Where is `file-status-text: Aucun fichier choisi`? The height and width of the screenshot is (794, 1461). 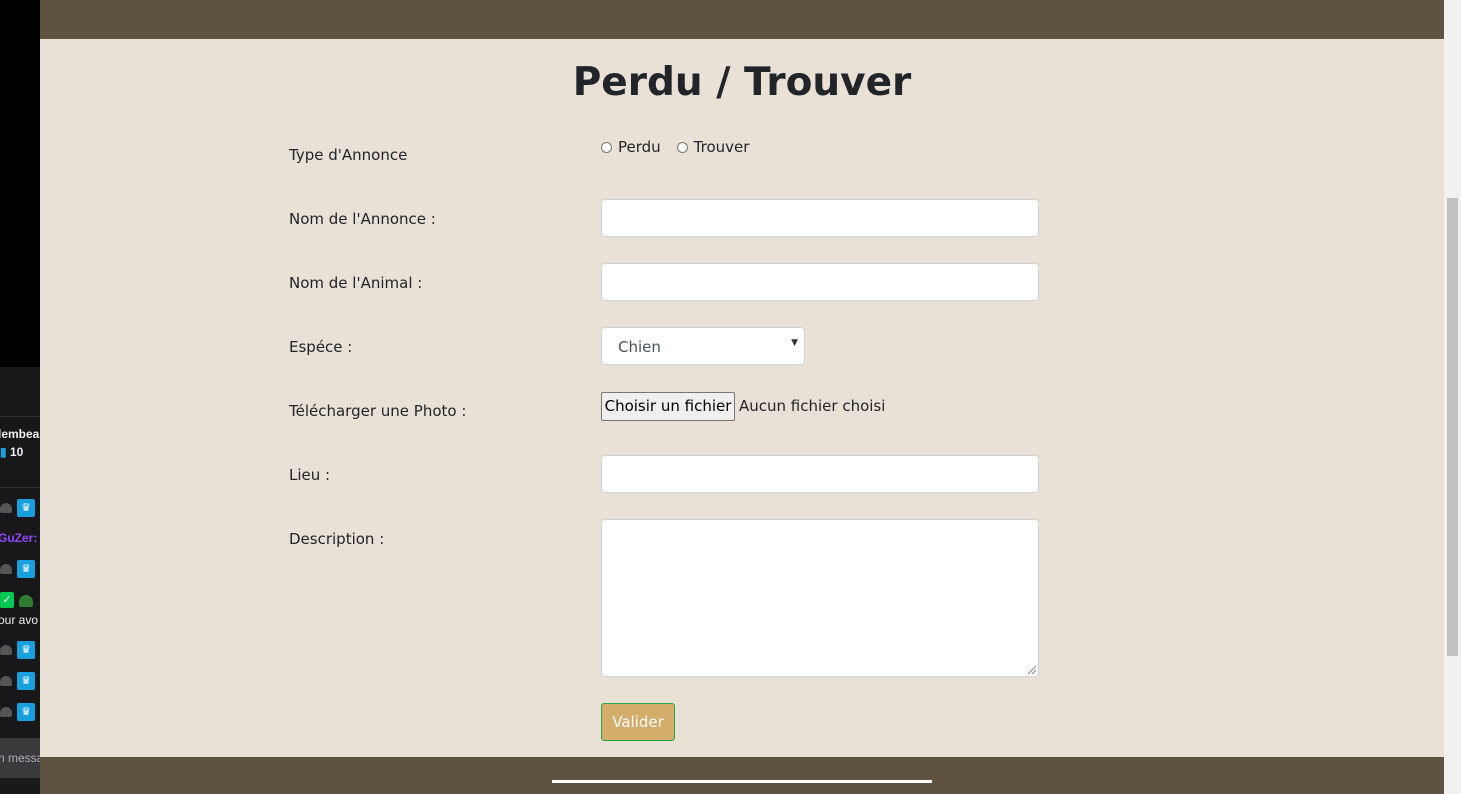
file-status-text: Aucun fichier choisi is located at coordinates (812, 406).